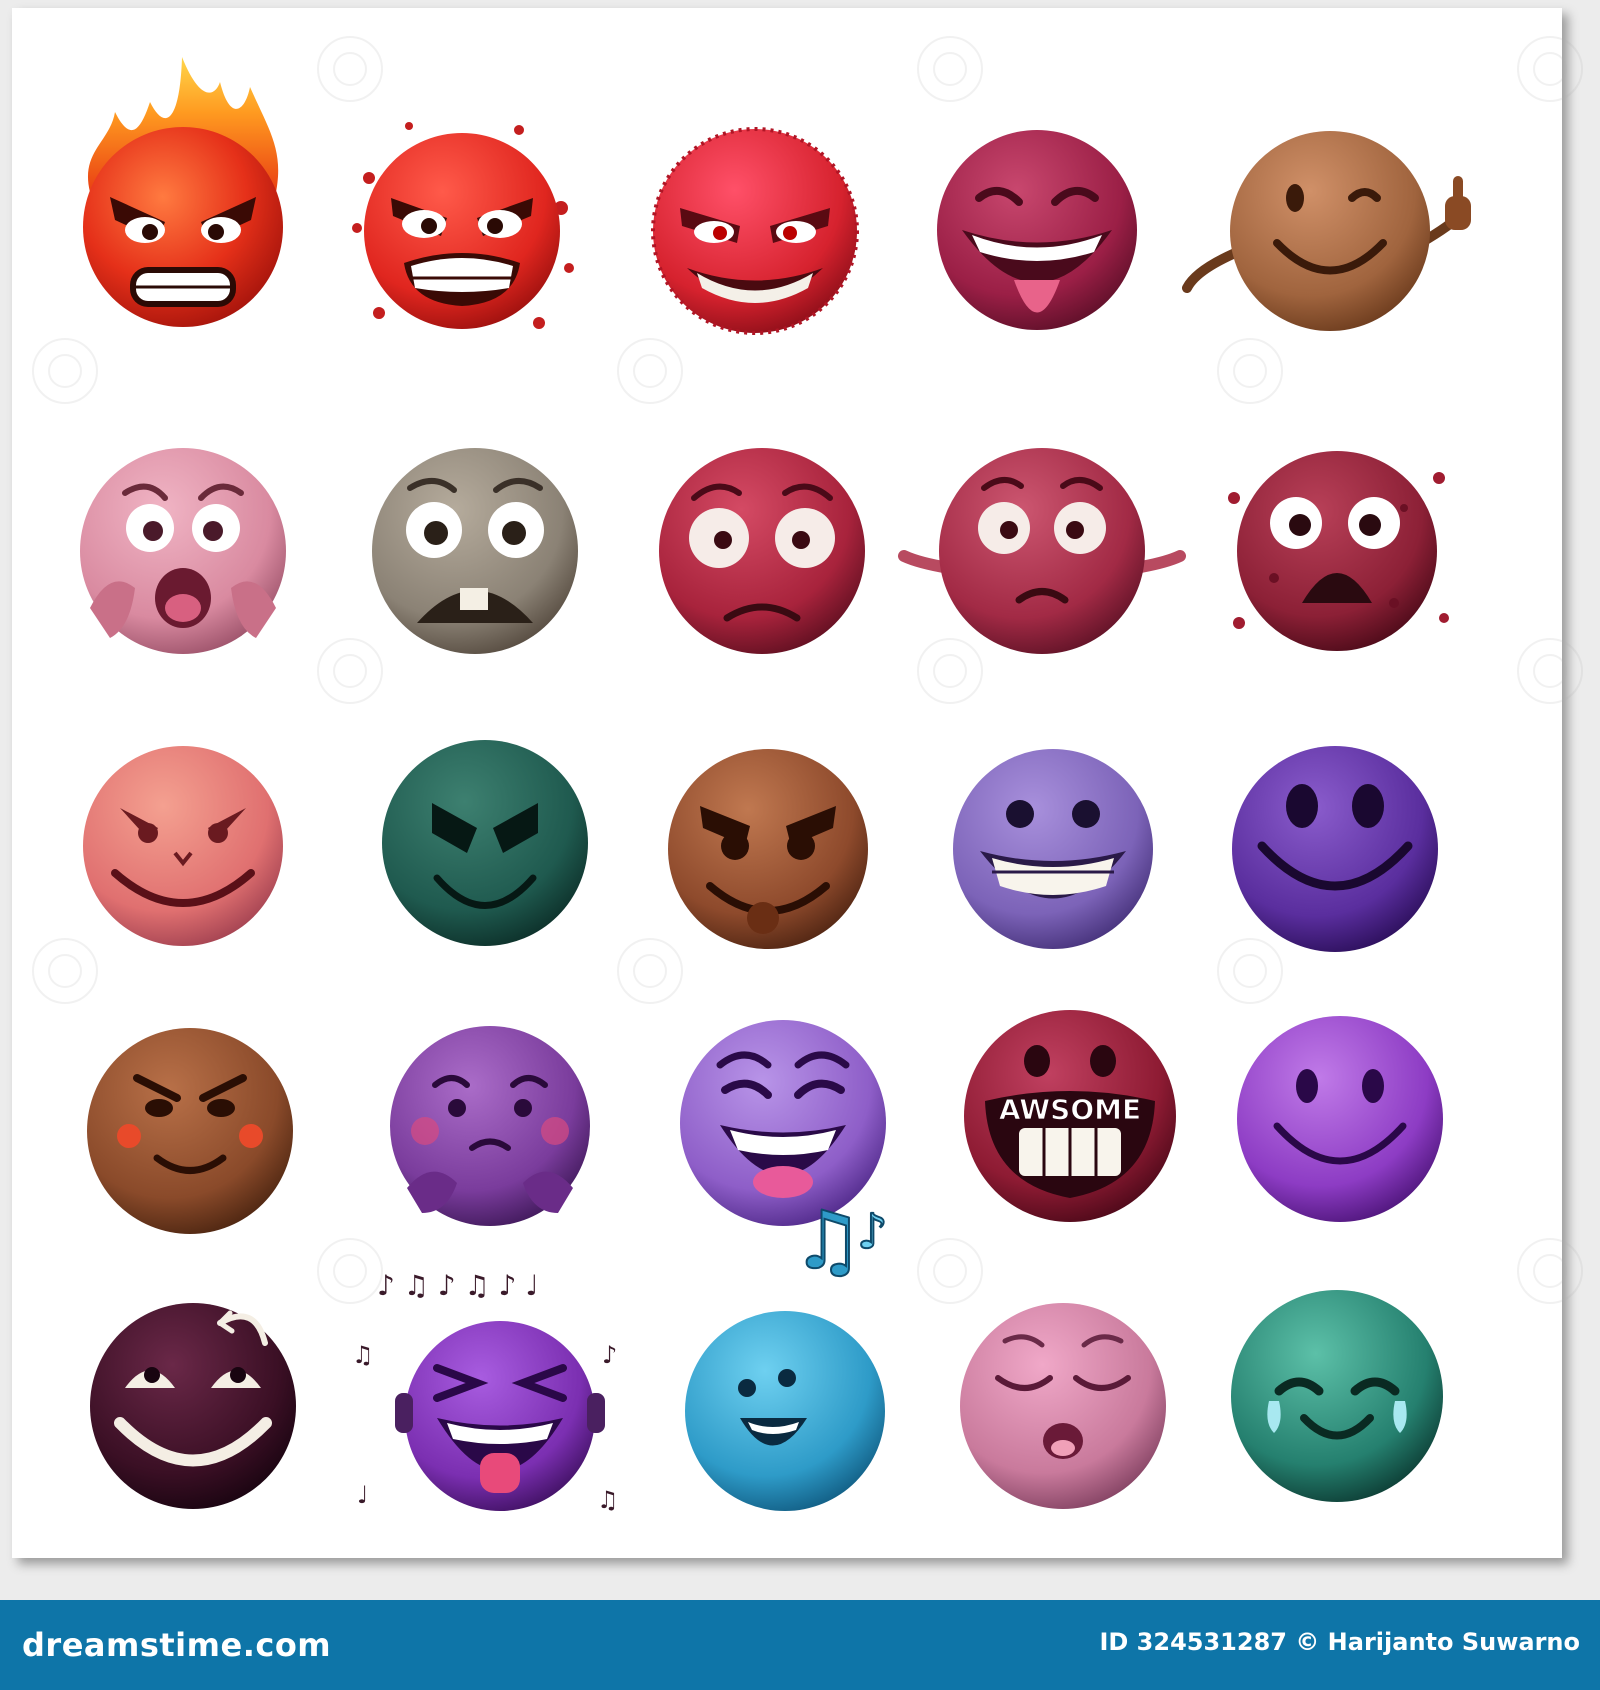  I want to click on music-laughing-face-icon: ♪ ♫ ♪ ♫ ♪ ♩ ♫ ♪ ♩ ♫, so click(485, 1399).